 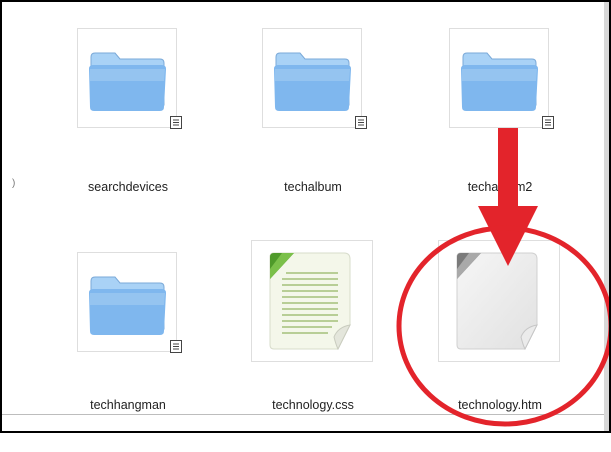 I want to click on file-tile: technology.css, so click(x=313, y=340).